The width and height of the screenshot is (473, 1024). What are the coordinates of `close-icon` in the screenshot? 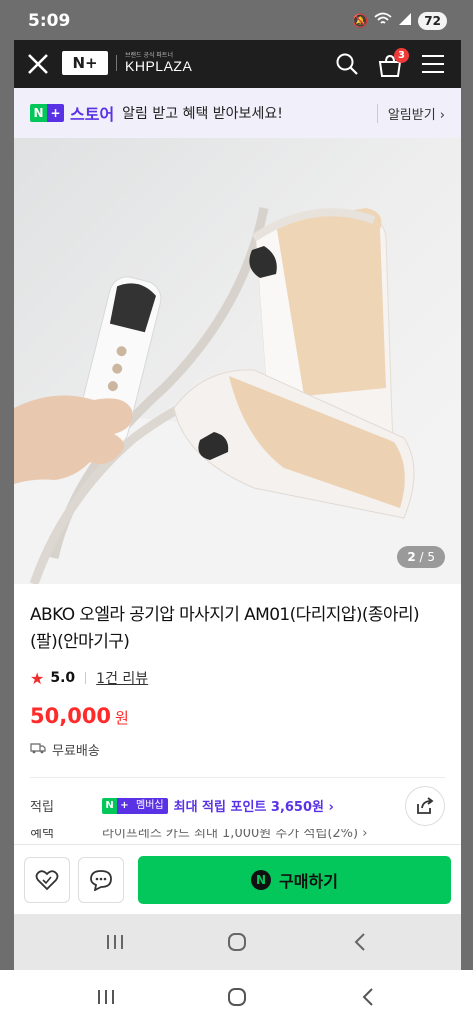 It's located at (38, 64).